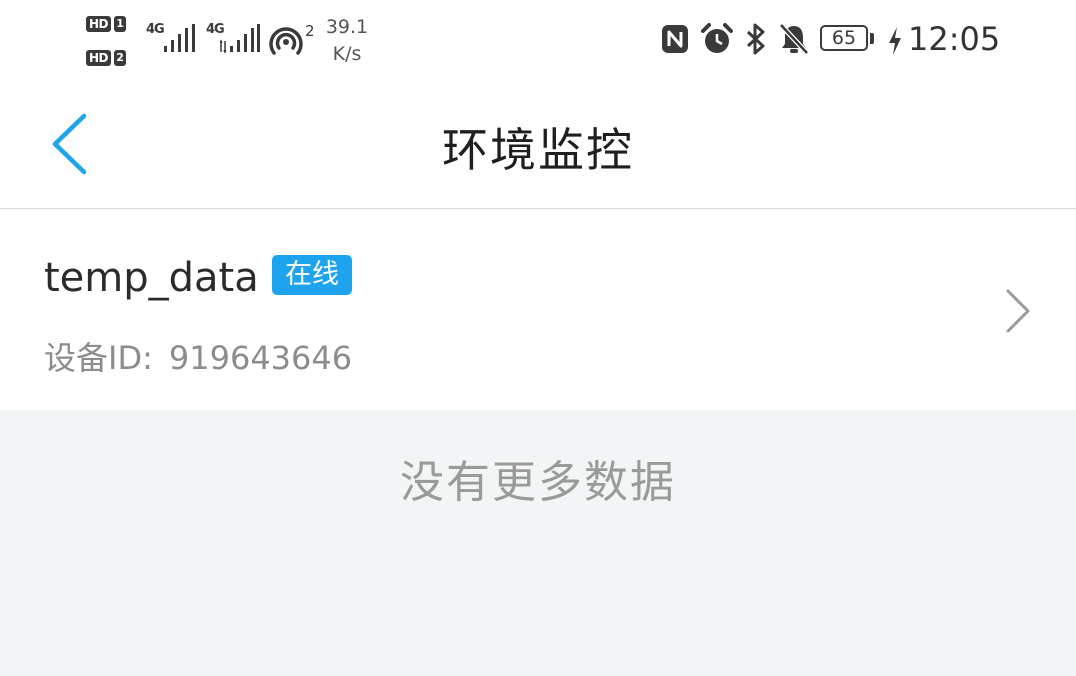 The height and width of the screenshot is (676, 1076). I want to click on signal-bars-icon, so click(179, 38).